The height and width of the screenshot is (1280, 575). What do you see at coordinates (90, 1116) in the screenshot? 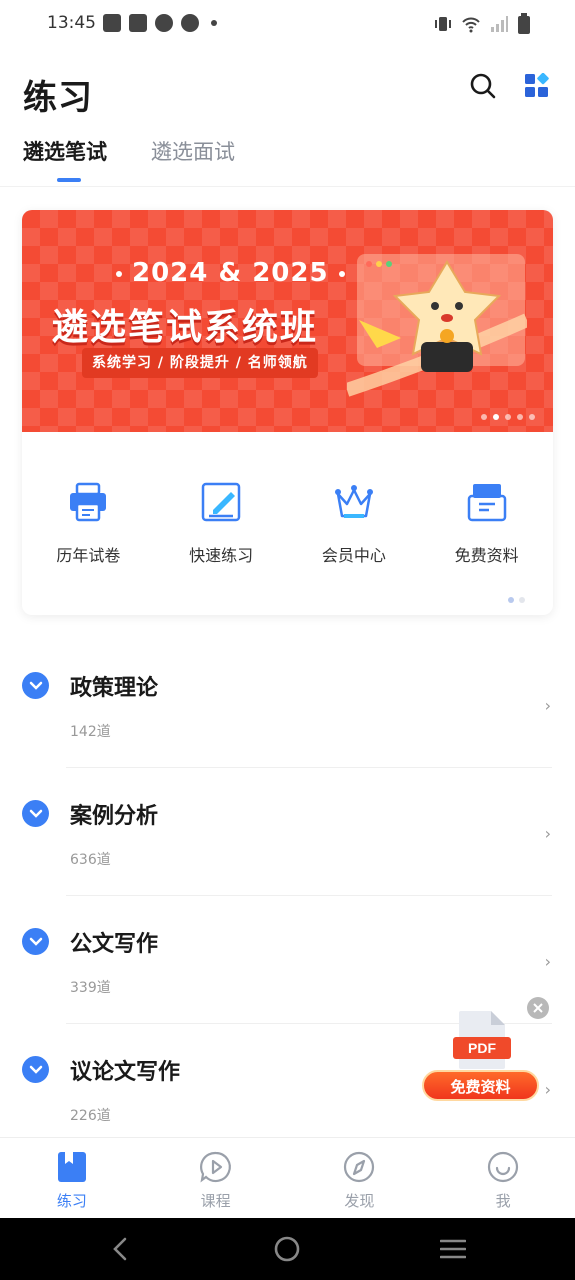
I see `category-count: 226道` at bounding box center [90, 1116].